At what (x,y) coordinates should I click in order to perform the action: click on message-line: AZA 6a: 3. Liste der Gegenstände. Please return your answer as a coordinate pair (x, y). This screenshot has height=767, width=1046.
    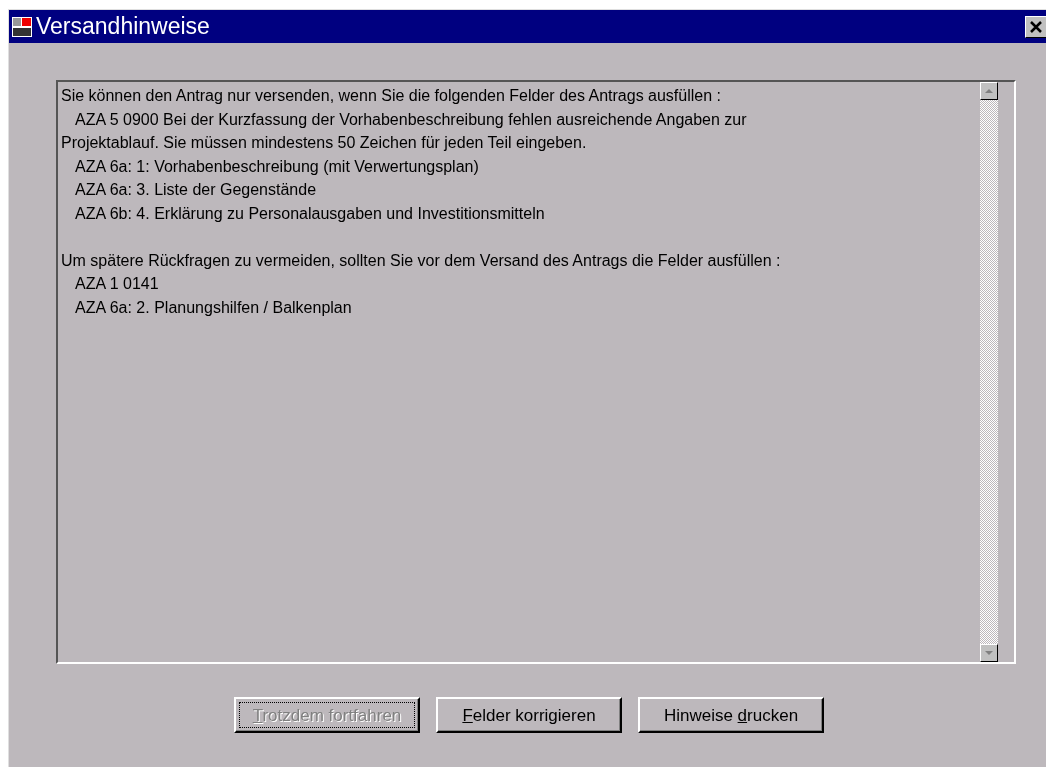
    Looking at the image, I should click on (196, 190).